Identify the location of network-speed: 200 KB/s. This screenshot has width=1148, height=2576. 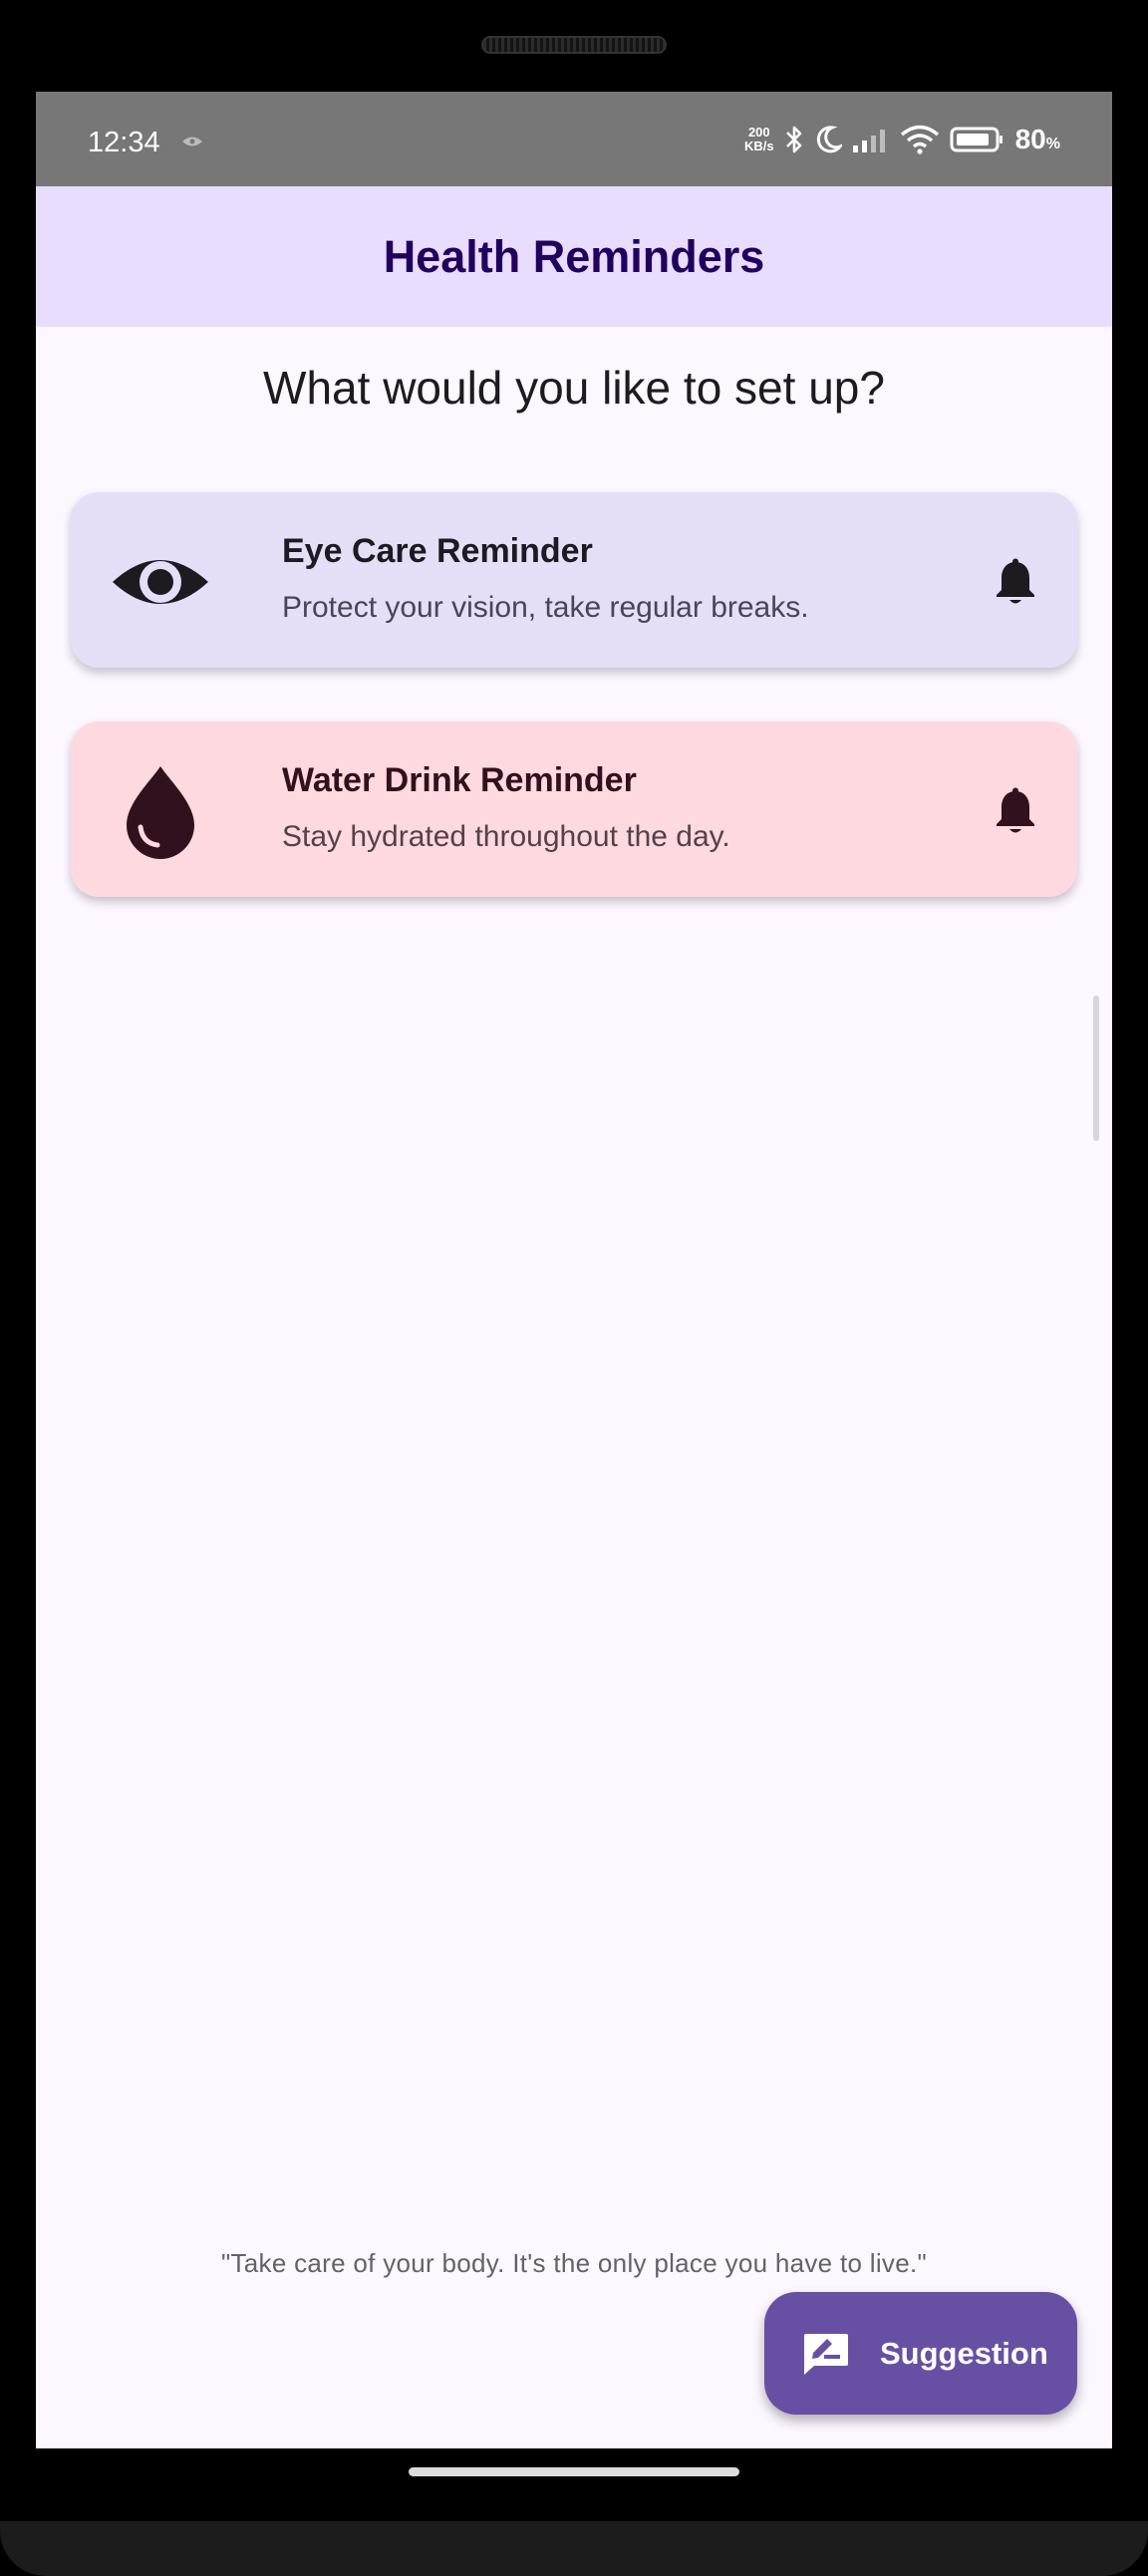
(759, 139).